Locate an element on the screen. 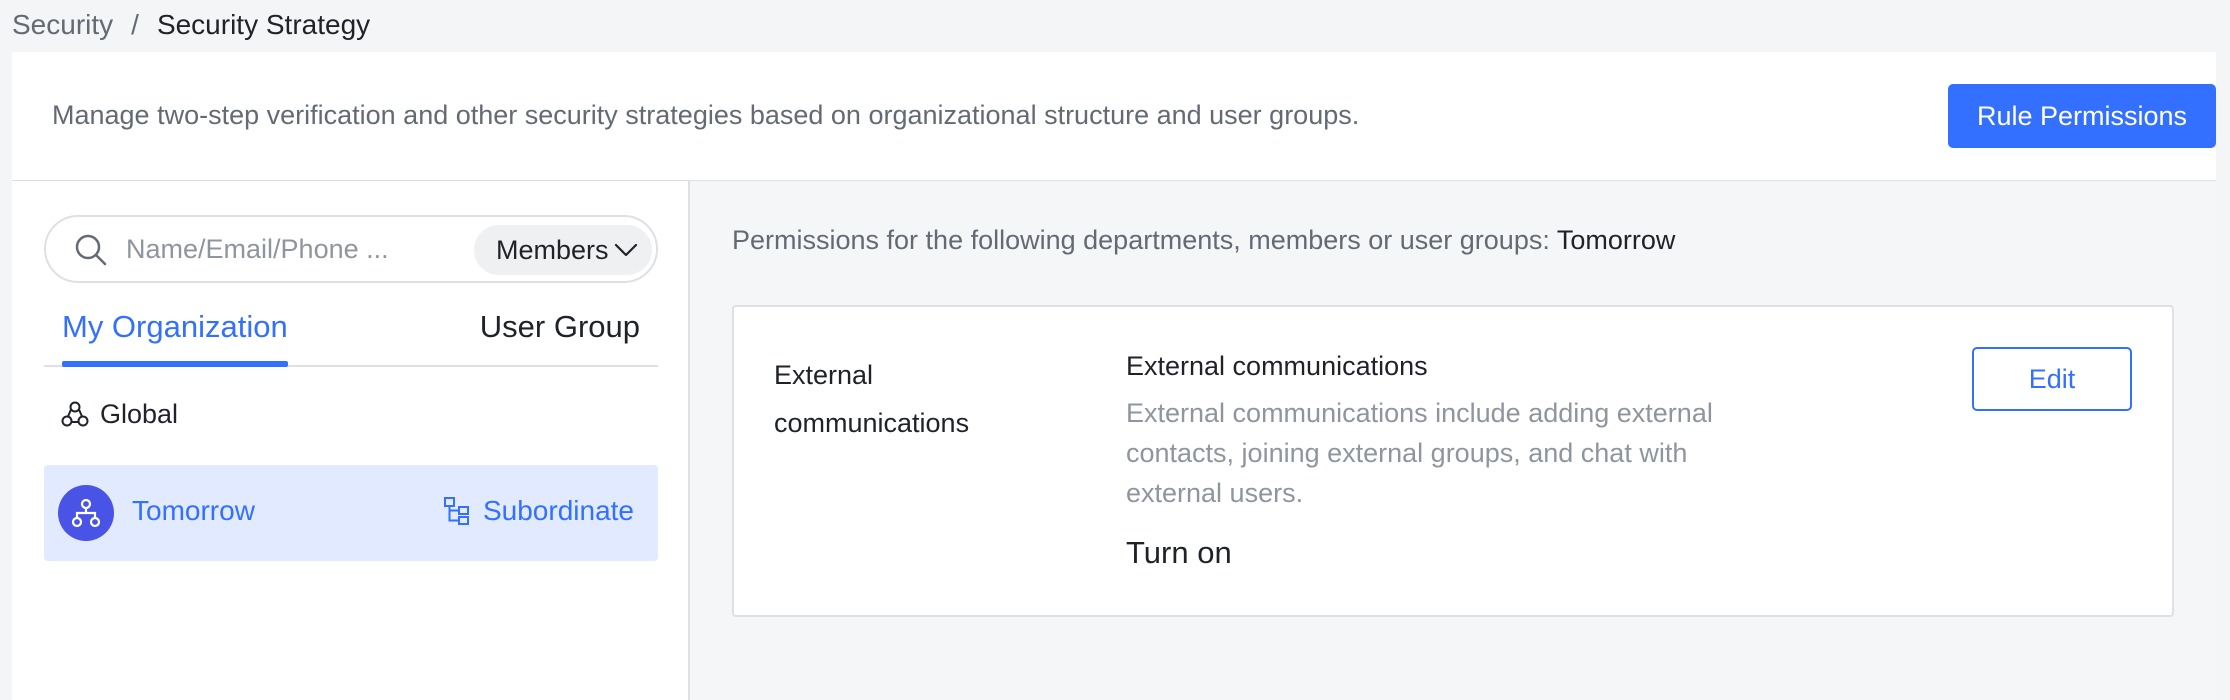  network-icon is located at coordinates (75, 414).